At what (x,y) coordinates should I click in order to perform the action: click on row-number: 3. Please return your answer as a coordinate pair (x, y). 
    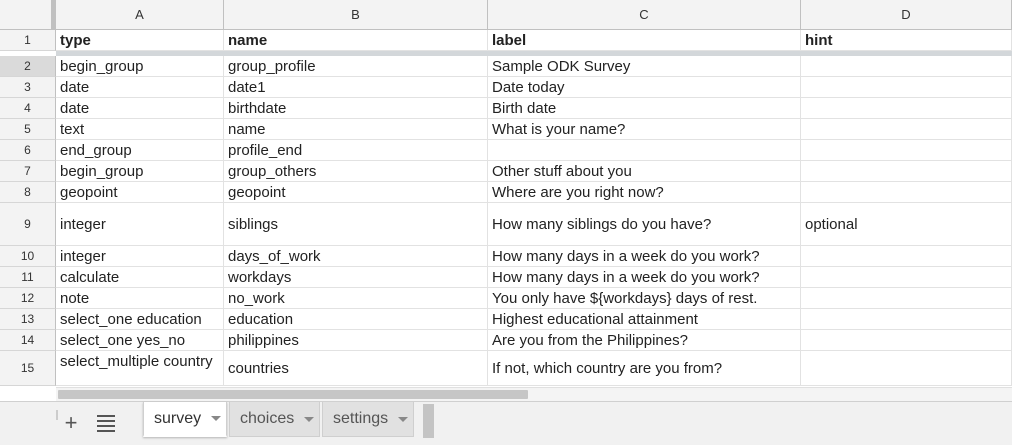
    Looking at the image, I should click on (28, 87).